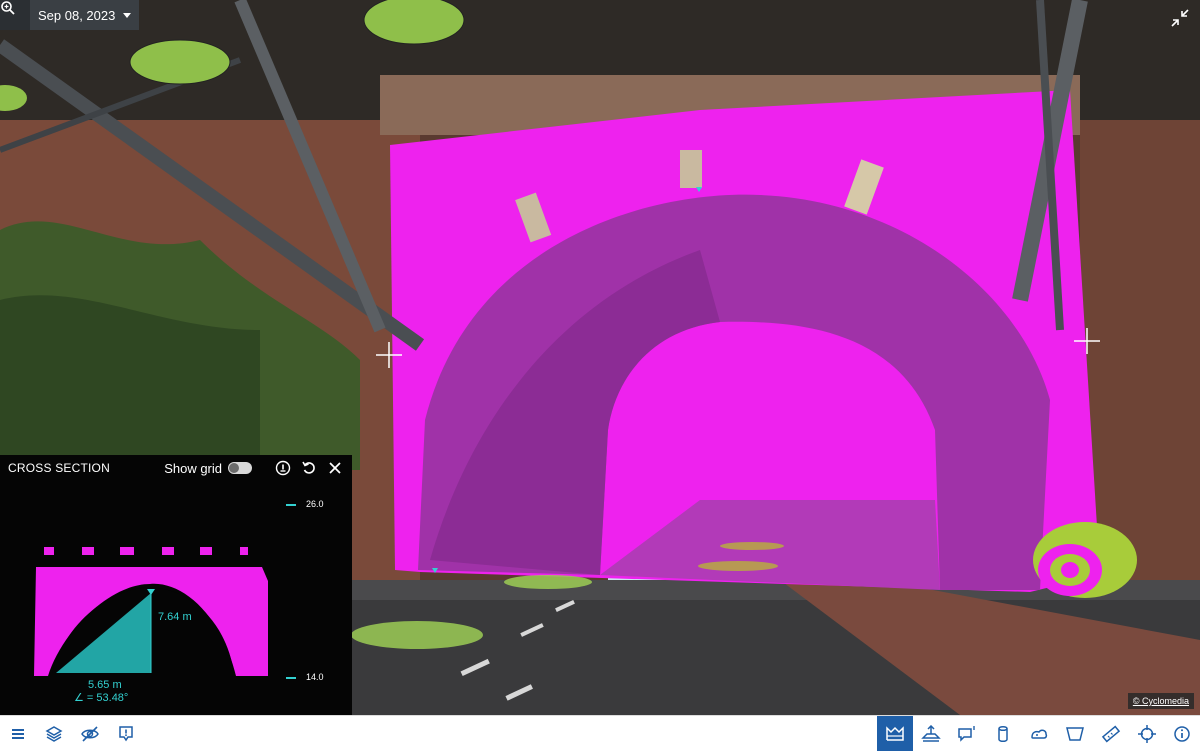  I want to click on visibility-off-icon, so click(90, 733).